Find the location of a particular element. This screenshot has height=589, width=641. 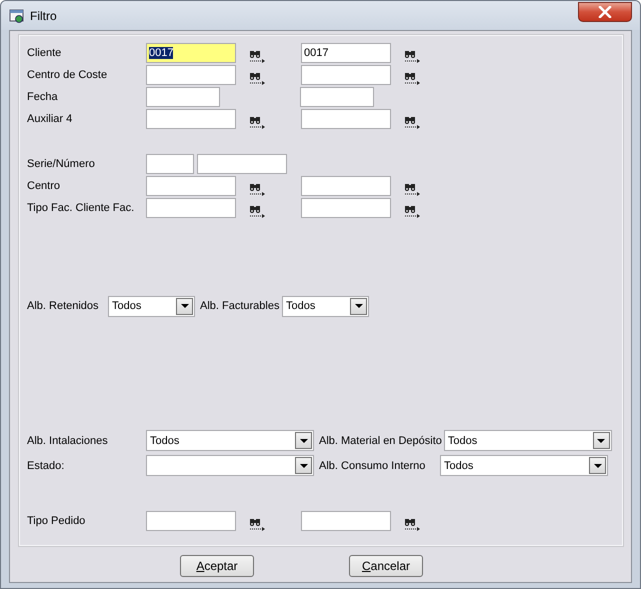

field-label: Serie/Número is located at coordinates (61, 164).